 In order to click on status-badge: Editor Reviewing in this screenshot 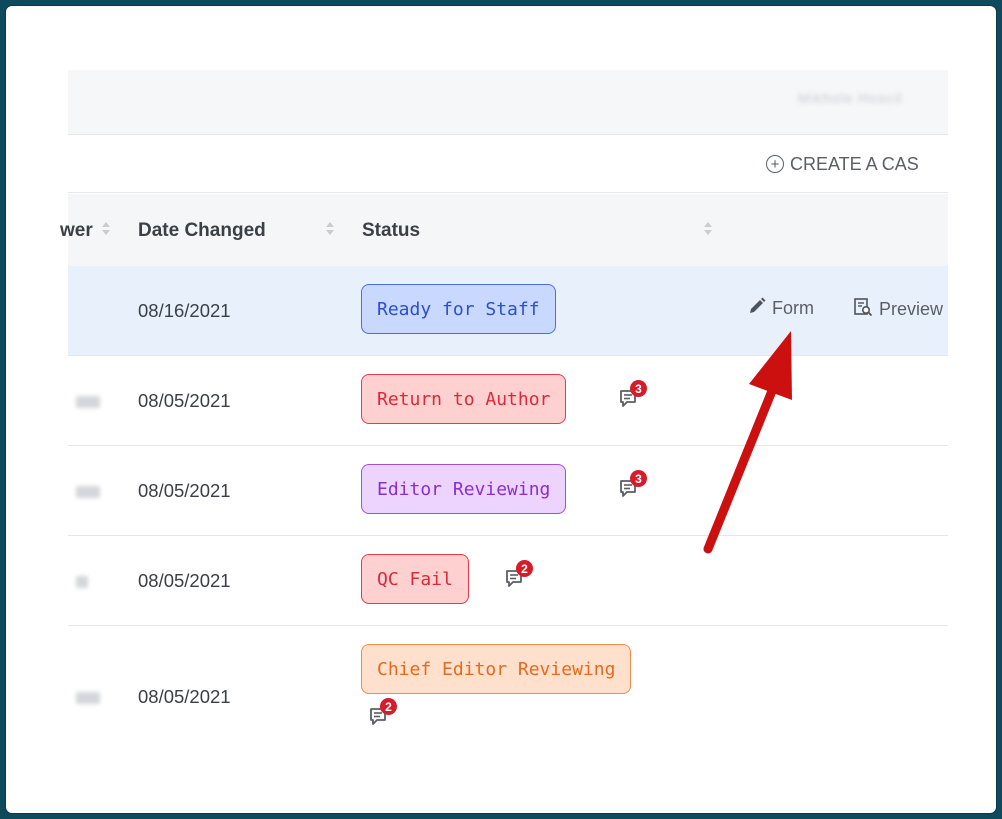, I will do `click(464, 489)`.